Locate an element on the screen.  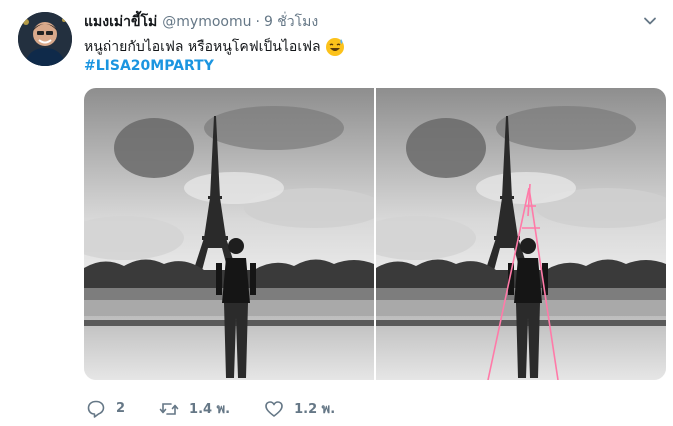
tweet-header: แมงเม่าขี้โม่ @mymoomu · 9 ชั่วโมง is located at coordinates (201, 22).